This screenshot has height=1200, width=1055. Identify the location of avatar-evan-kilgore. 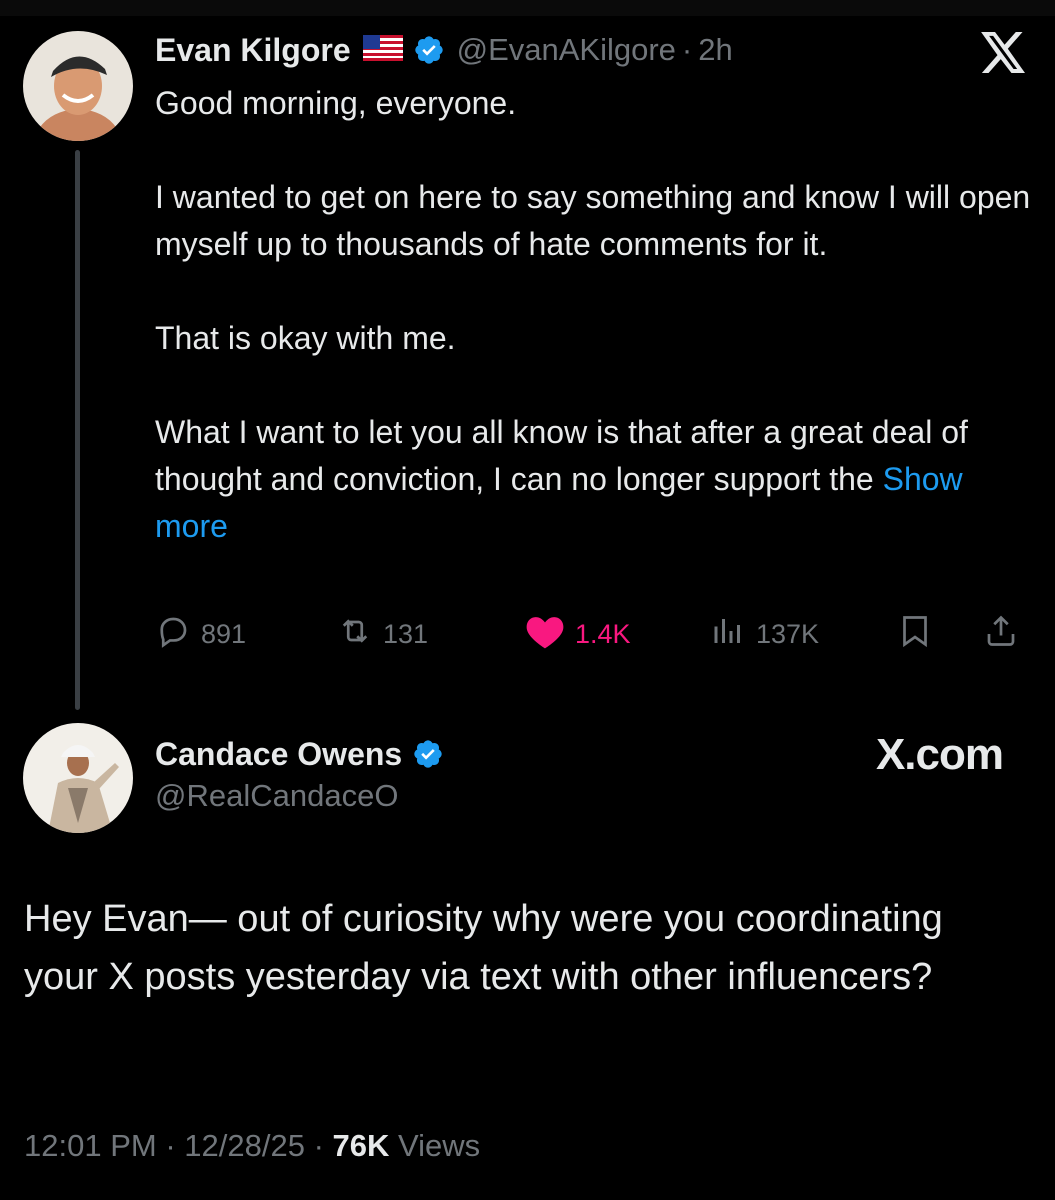
(78, 86).